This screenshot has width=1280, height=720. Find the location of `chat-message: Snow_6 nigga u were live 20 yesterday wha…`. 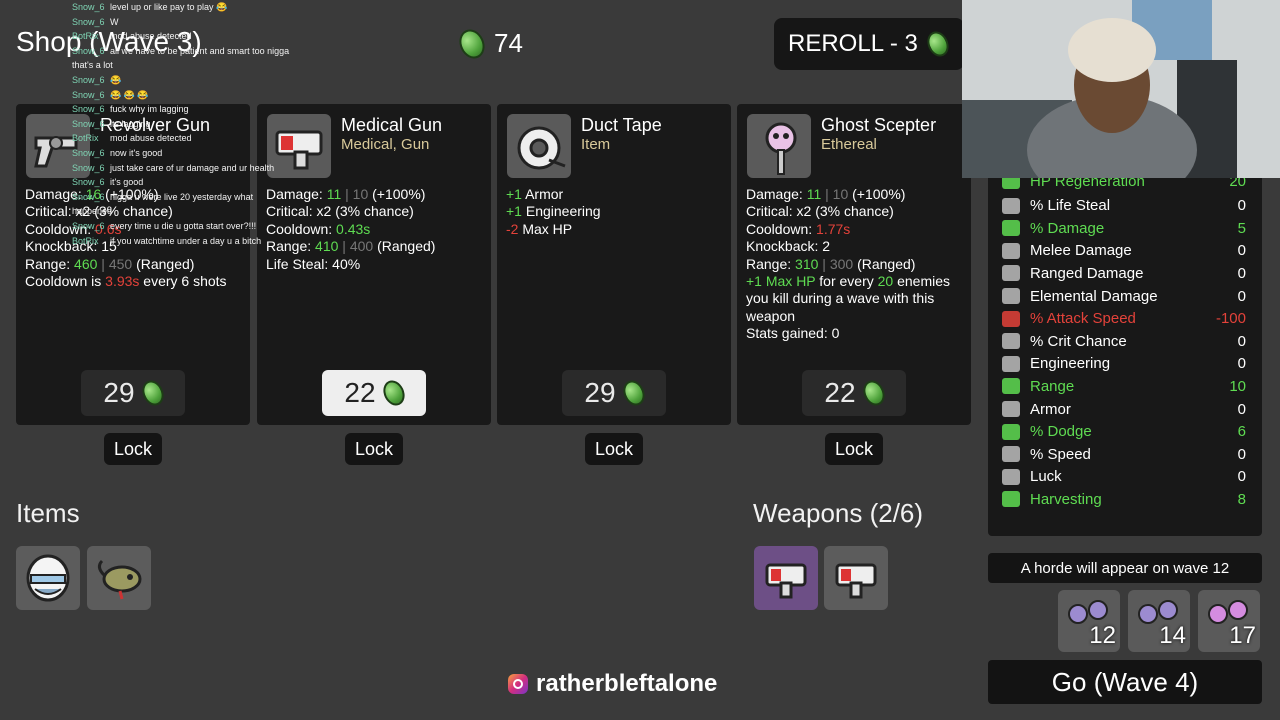

chat-message: Snow_6 nigga u were live 20 yesterday wha… is located at coordinates (182, 204).